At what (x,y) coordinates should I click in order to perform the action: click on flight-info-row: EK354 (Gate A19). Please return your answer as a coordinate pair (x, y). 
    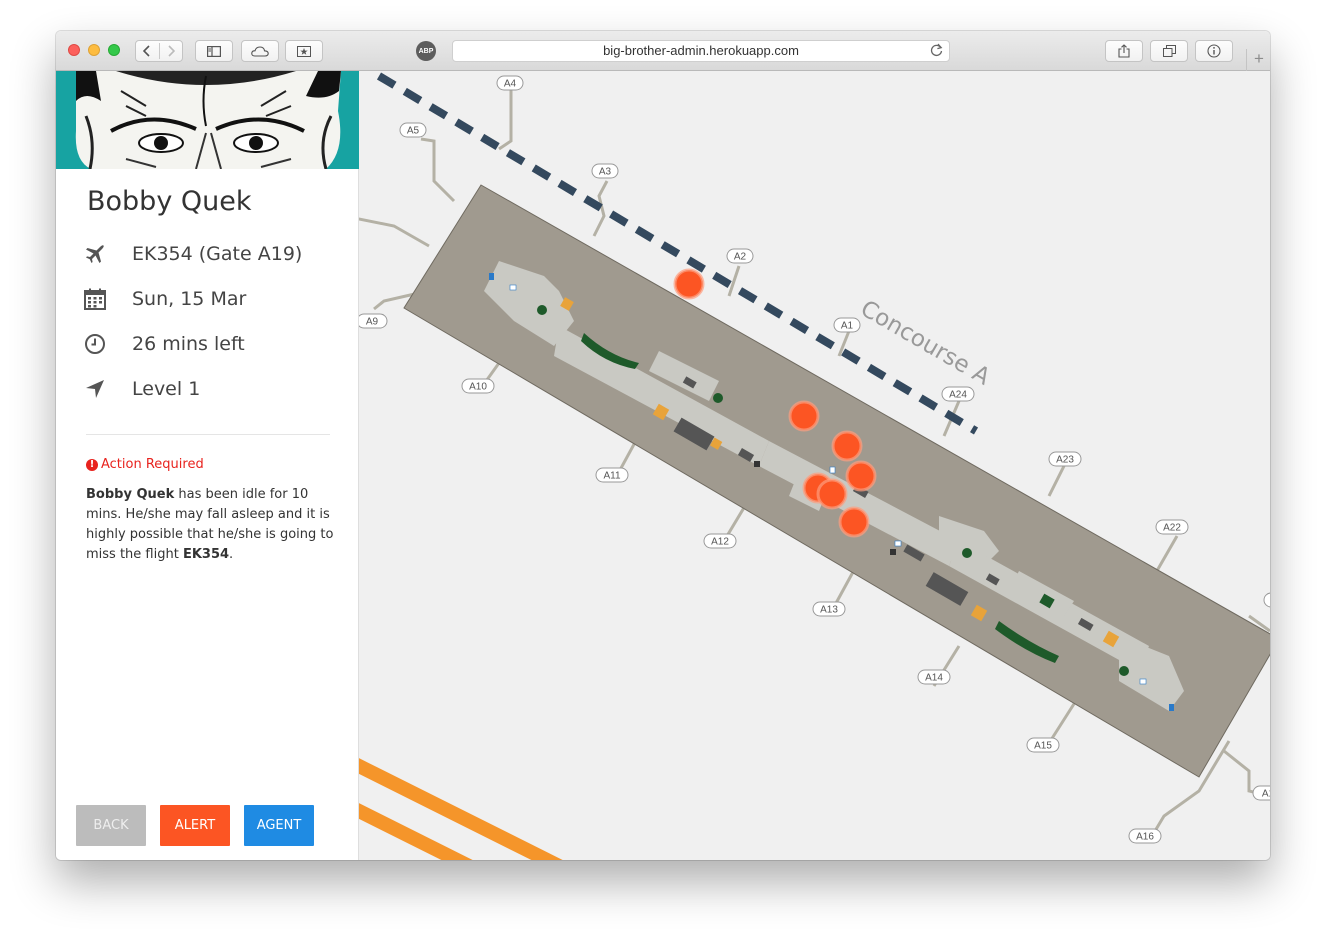
    Looking at the image, I should click on (193, 254).